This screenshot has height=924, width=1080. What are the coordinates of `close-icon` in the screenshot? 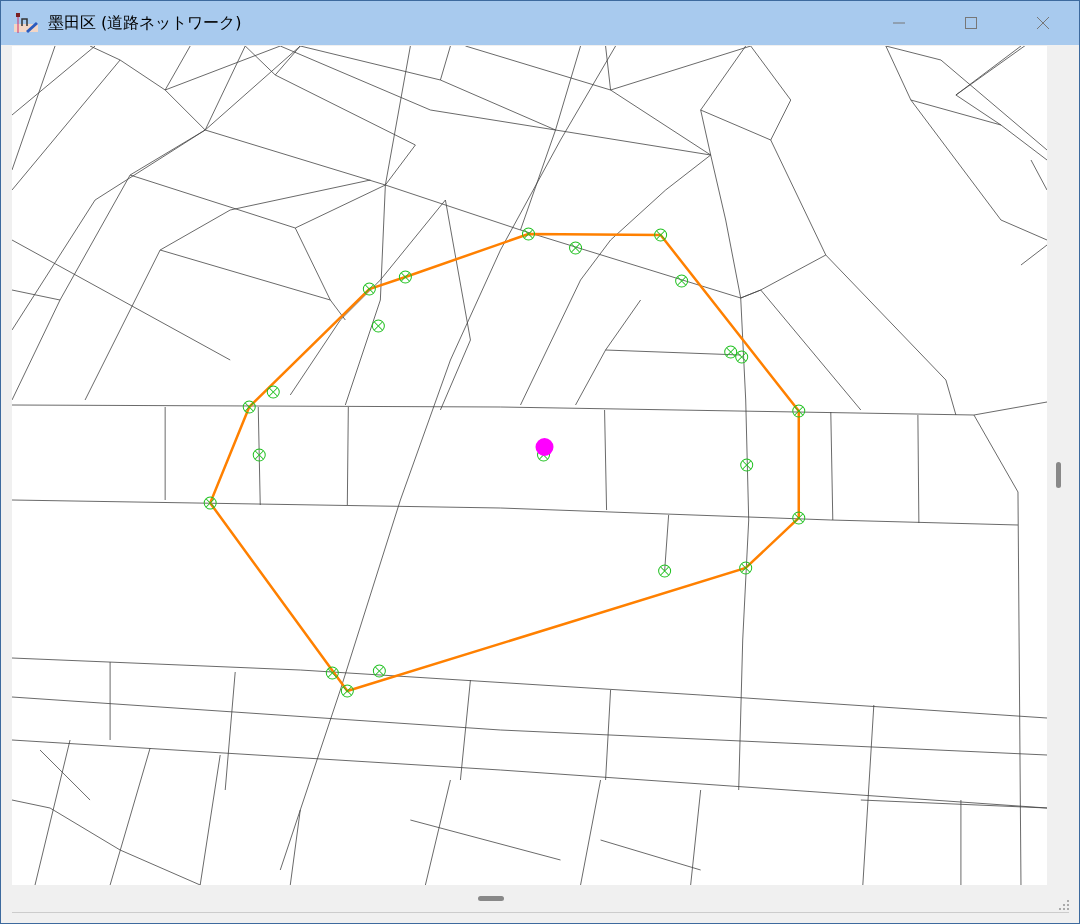 It's located at (1043, 23).